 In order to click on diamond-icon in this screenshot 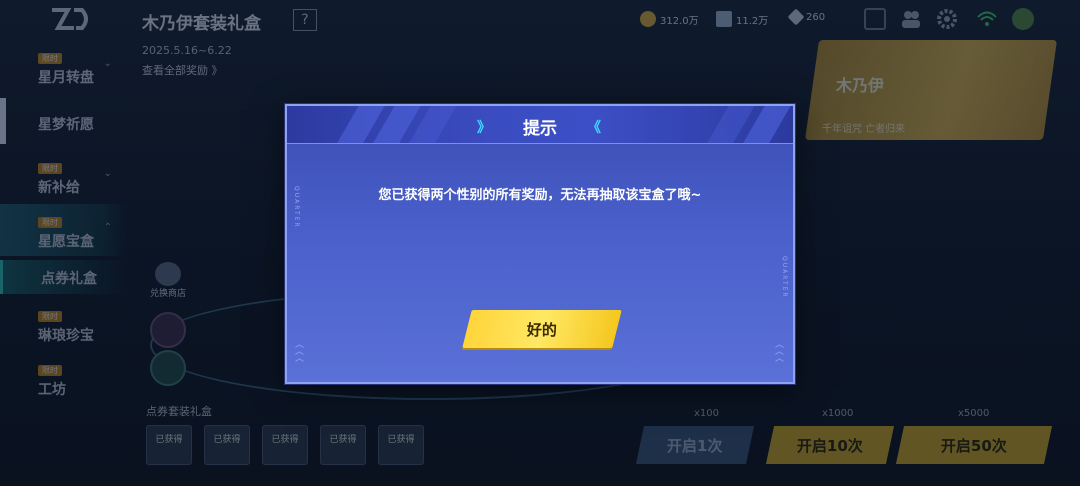, I will do `click(796, 17)`.